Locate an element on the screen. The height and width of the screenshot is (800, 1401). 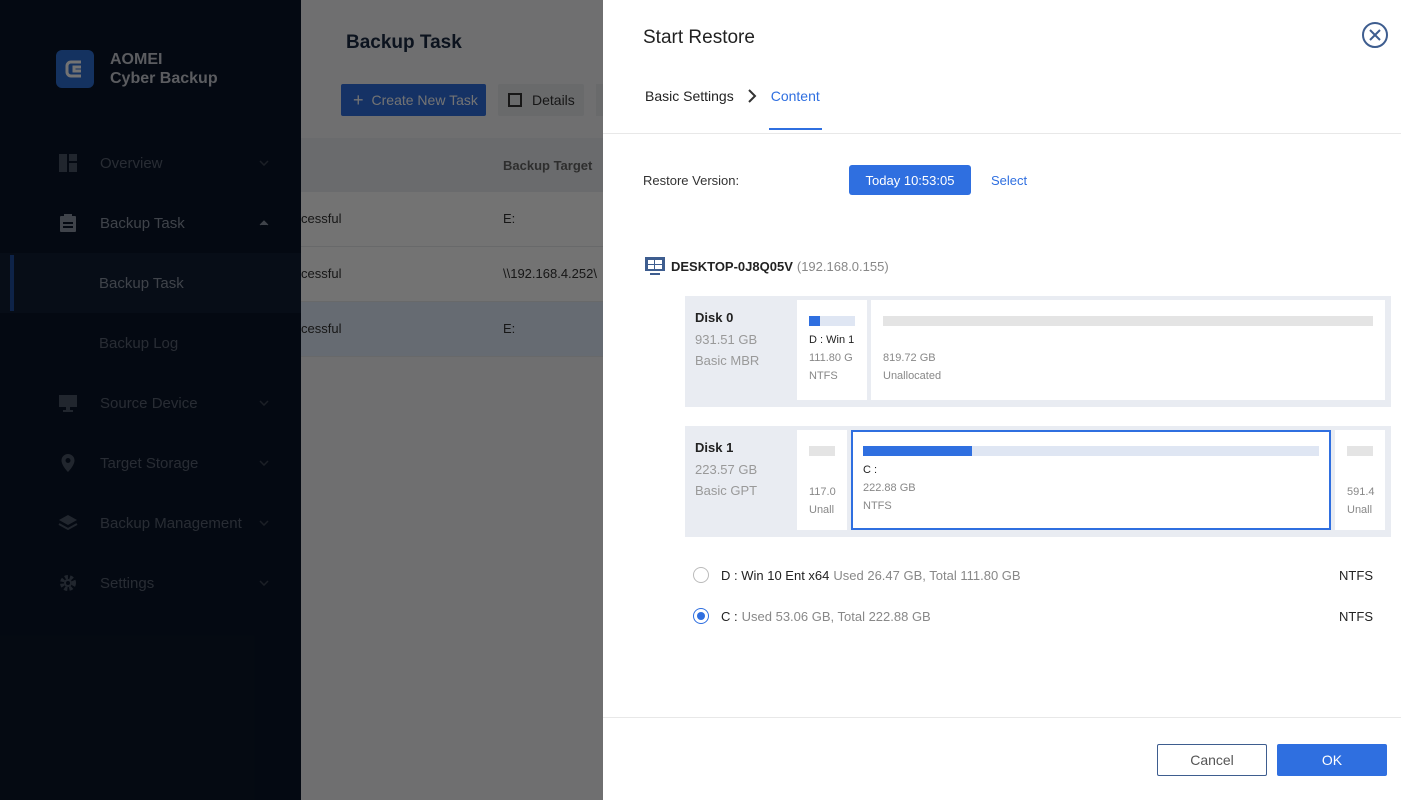
close-icon is located at coordinates (1375, 35).